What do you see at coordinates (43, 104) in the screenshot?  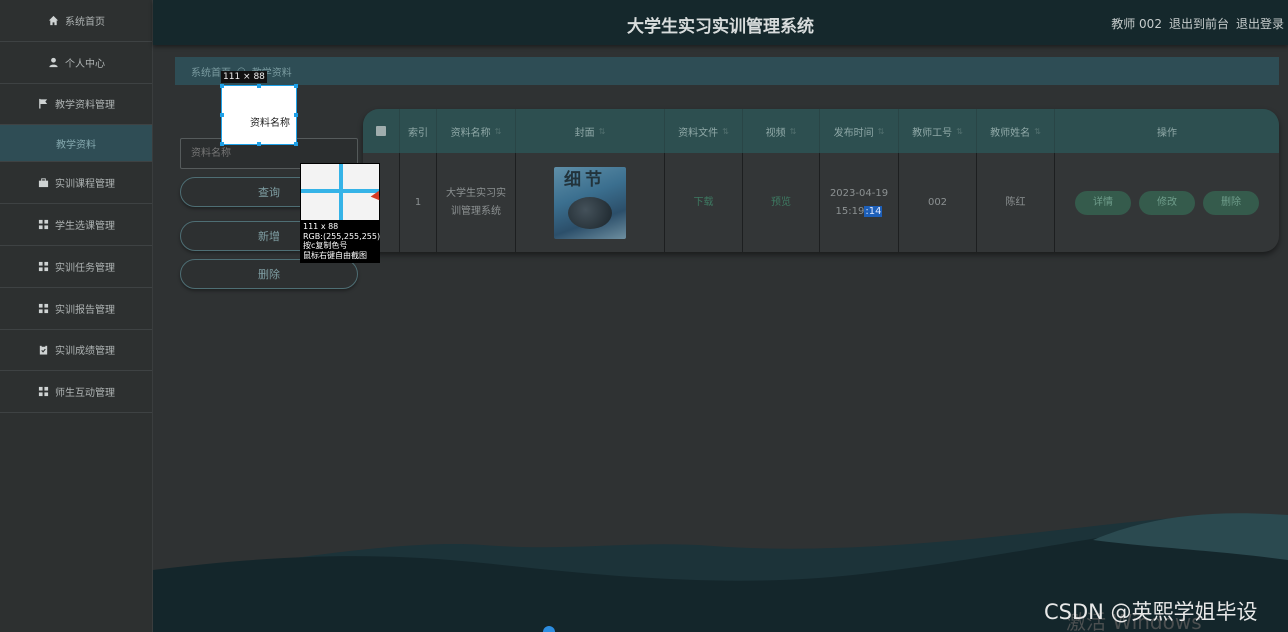 I see `flag-icon` at bounding box center [43, 104].